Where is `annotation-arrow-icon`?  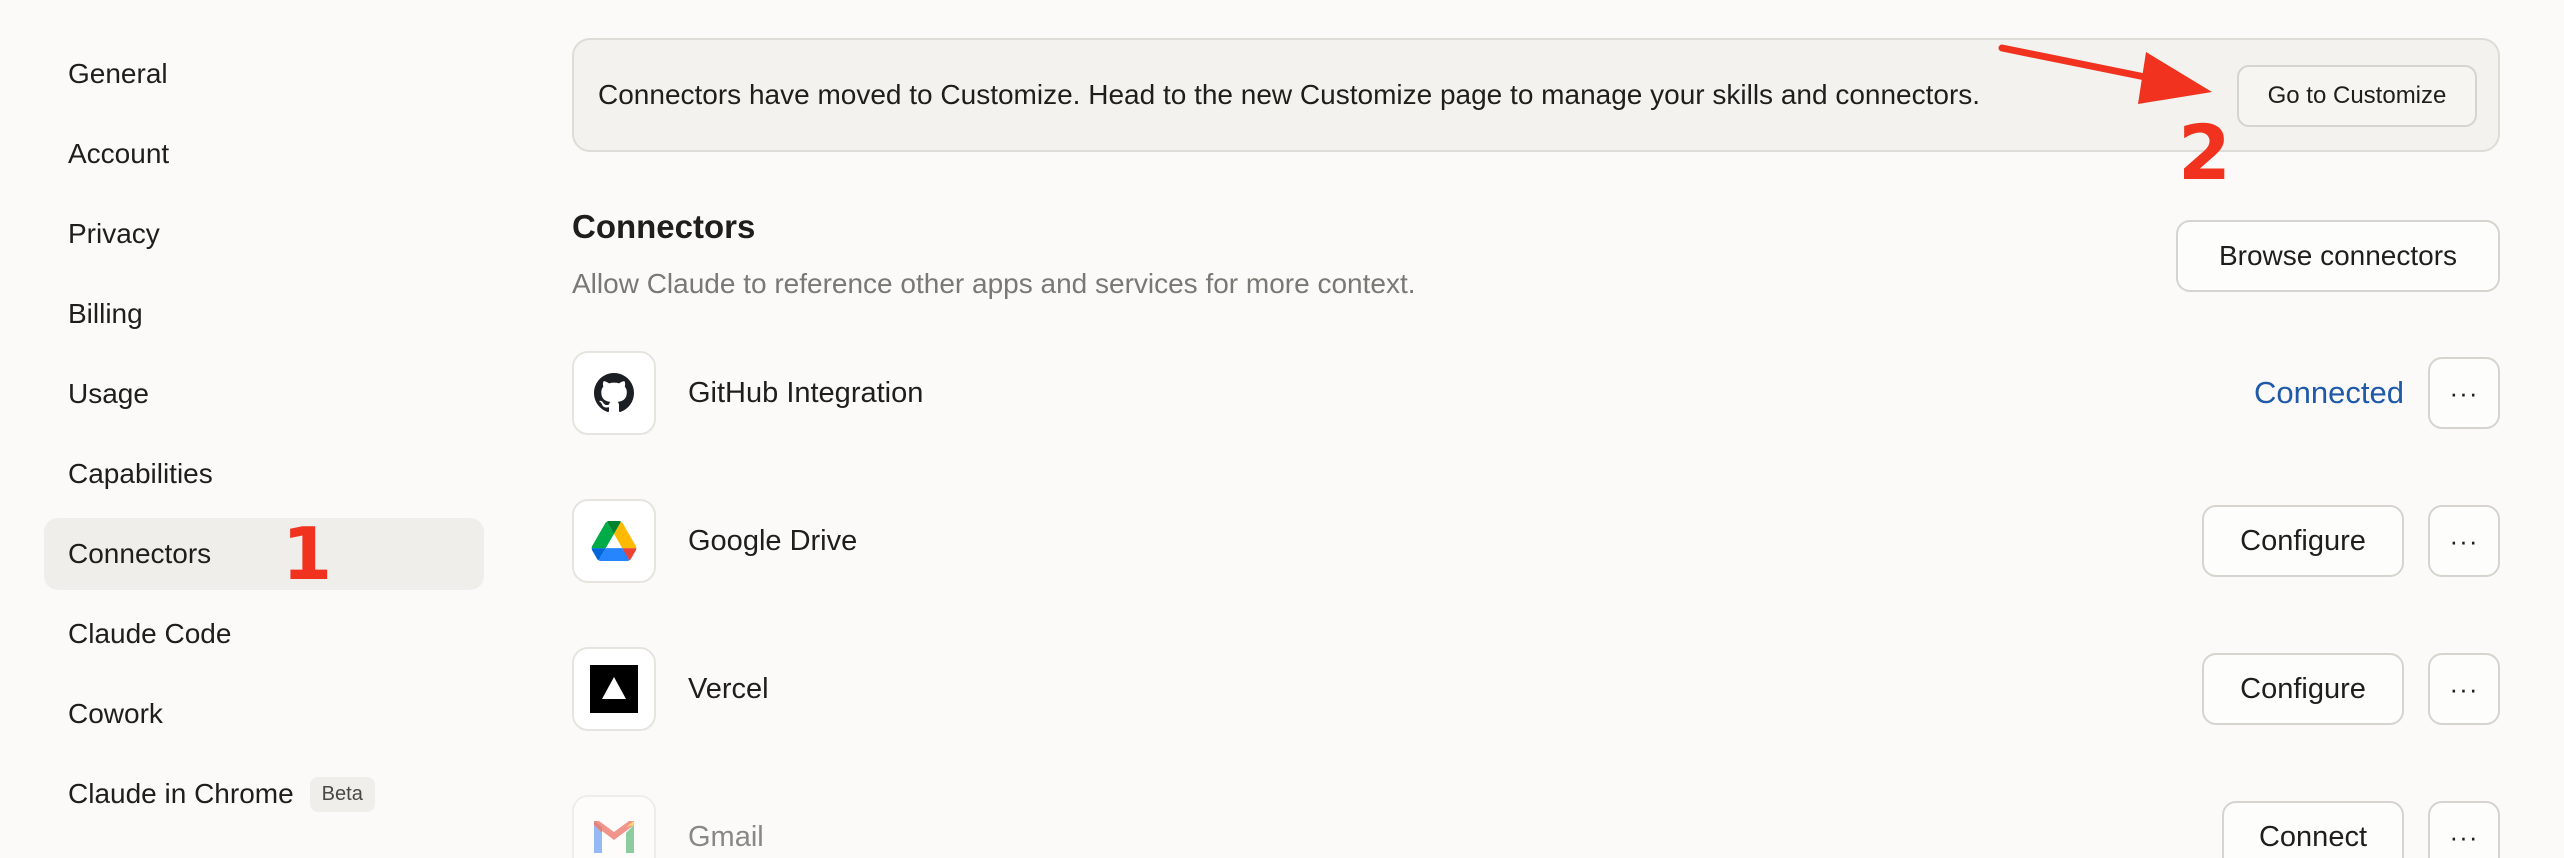 annotation-arrow-icon is located at coordinates (2105, 74).